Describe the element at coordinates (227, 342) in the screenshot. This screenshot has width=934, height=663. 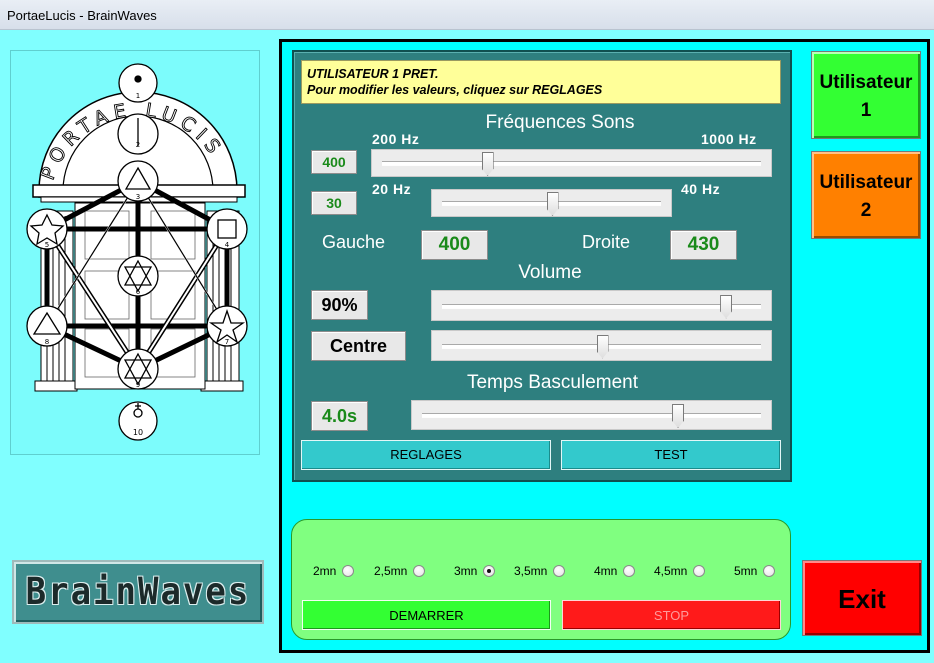
I see `node-number-7: 7` at that location.